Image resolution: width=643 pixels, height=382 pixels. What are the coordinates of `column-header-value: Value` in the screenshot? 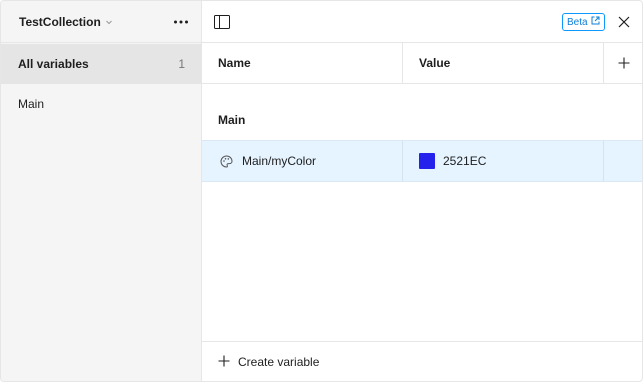 It's located at (435, 63).